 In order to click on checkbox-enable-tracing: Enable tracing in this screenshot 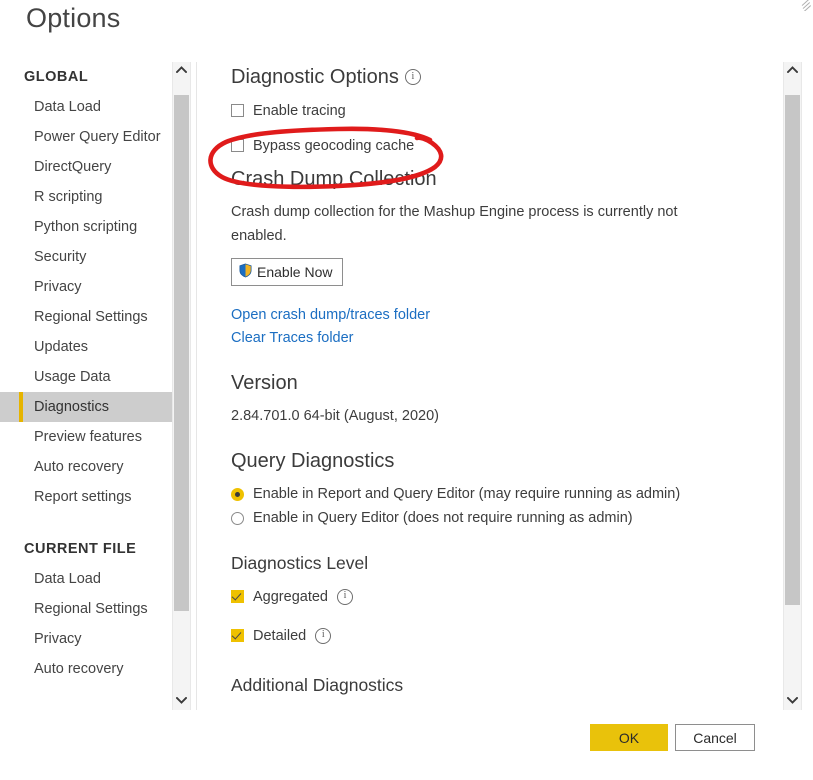, I will do `click(504, 110)`.